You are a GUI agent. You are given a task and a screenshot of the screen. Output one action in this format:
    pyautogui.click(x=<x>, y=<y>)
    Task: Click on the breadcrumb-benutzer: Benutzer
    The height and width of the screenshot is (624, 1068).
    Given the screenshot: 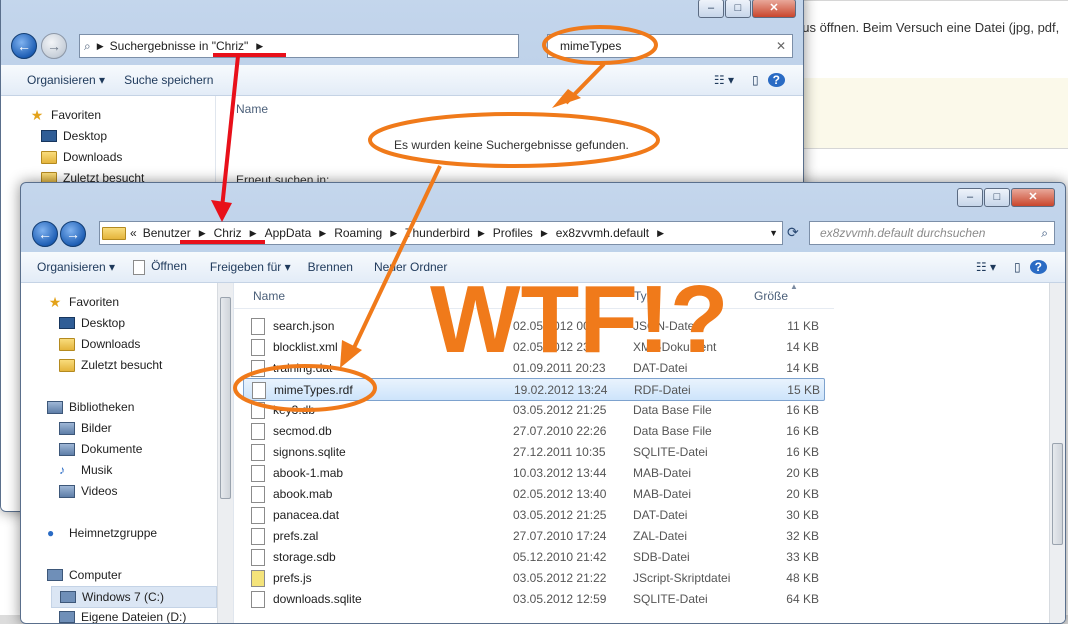 What is the action you would take?
    pyautogui.click(x=167, y=233)
    